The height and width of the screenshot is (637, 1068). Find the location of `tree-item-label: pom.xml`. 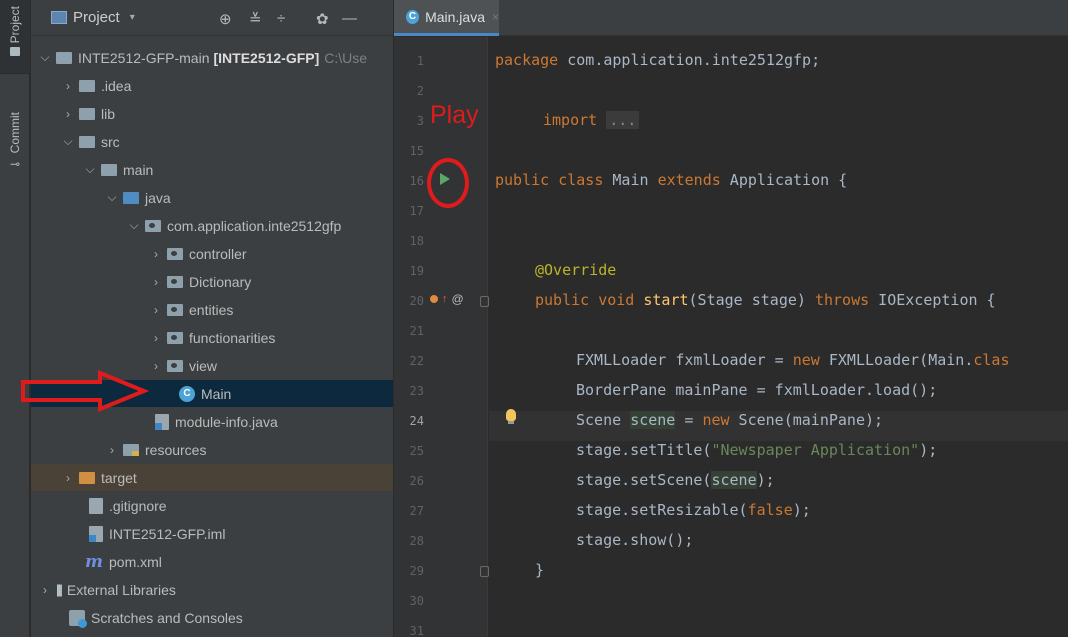

tree-item-label: pom.xml is located at coordinates (135, 561).